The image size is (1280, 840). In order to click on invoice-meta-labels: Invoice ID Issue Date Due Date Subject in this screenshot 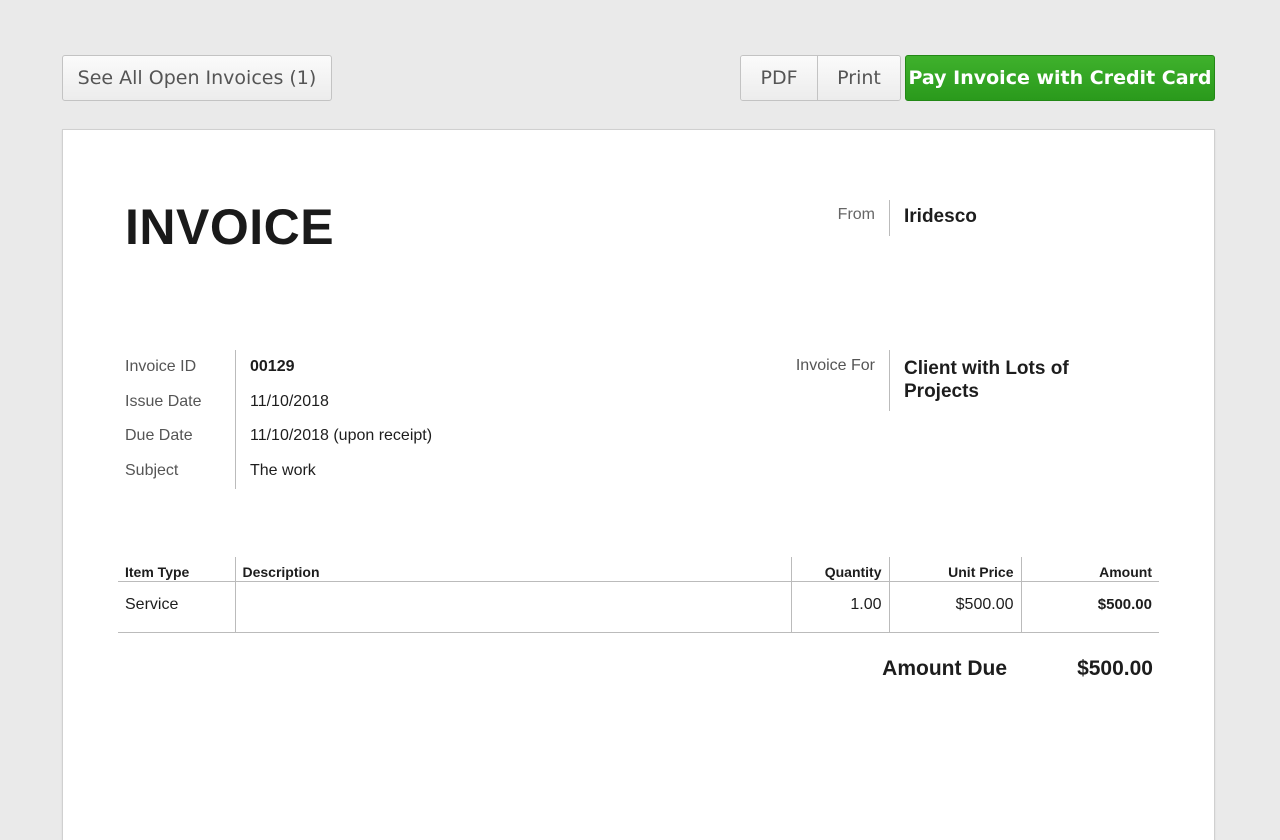, I will do `click(163, 427)`.